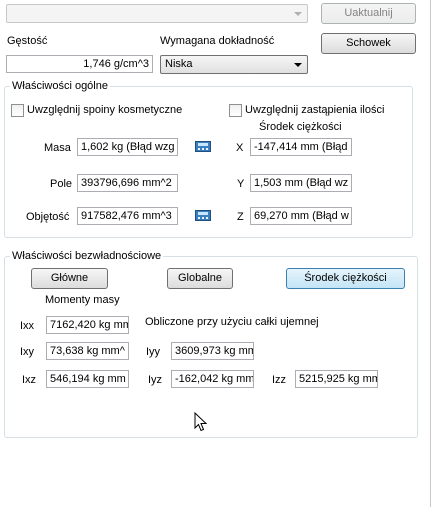 The height and width of the screenshot is (507, 436). Describe the element at coordinates (155, 380) in the screenshot. I see `iyz-label: Iyz` at that location.